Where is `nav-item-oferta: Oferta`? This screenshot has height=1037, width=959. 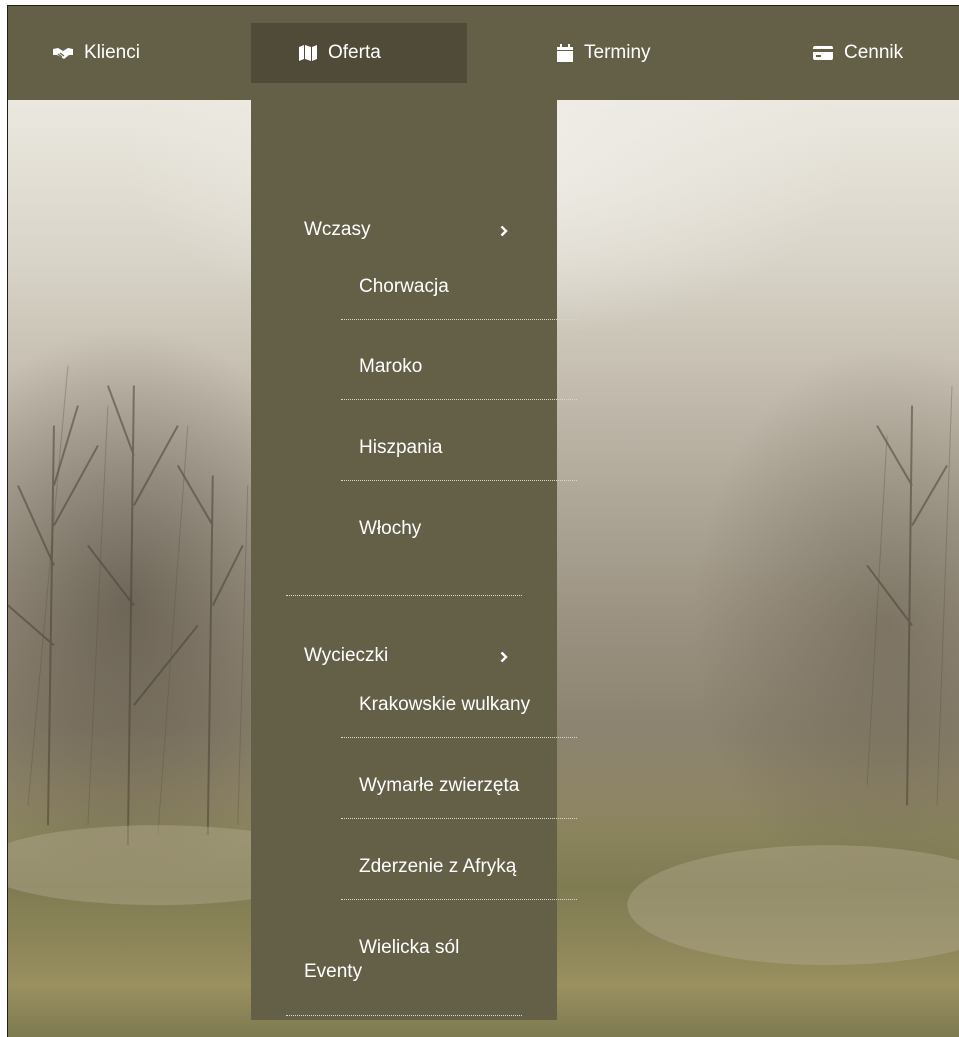 nav-item-oferta: Oferta is located at coordinates (359, 53).